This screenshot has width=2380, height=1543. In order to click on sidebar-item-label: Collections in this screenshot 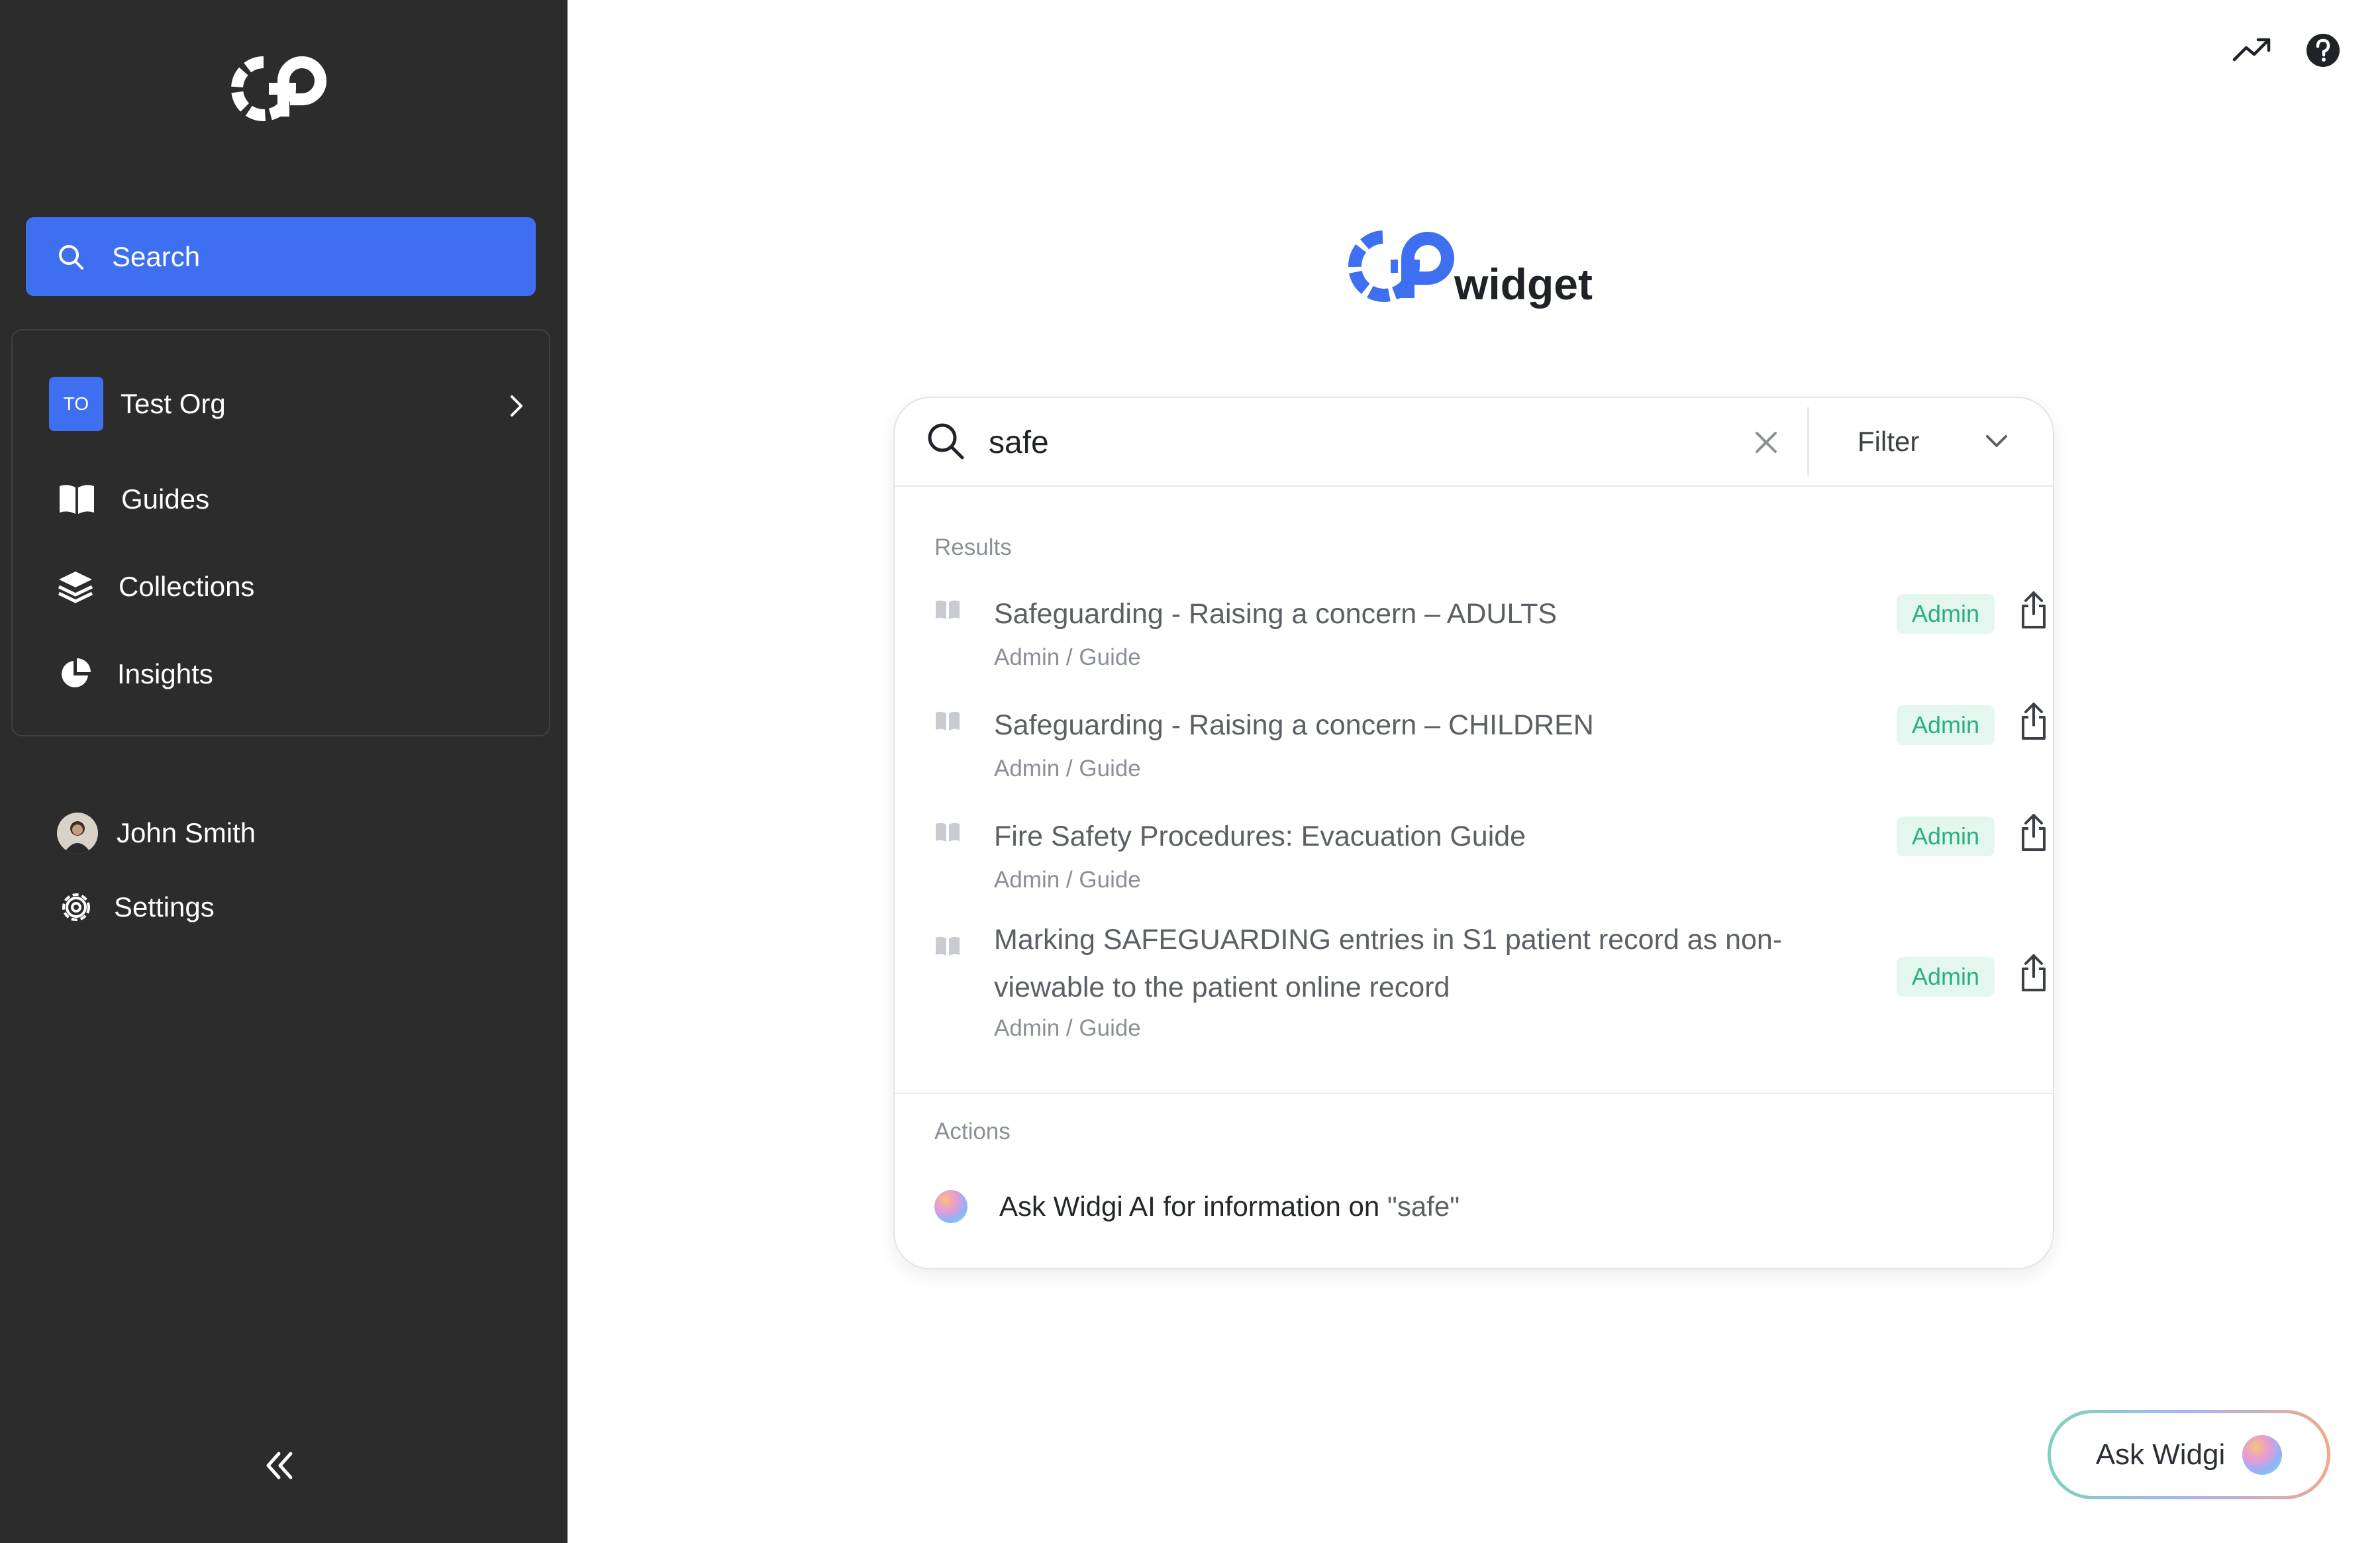, I will do `click(187, 586)`.